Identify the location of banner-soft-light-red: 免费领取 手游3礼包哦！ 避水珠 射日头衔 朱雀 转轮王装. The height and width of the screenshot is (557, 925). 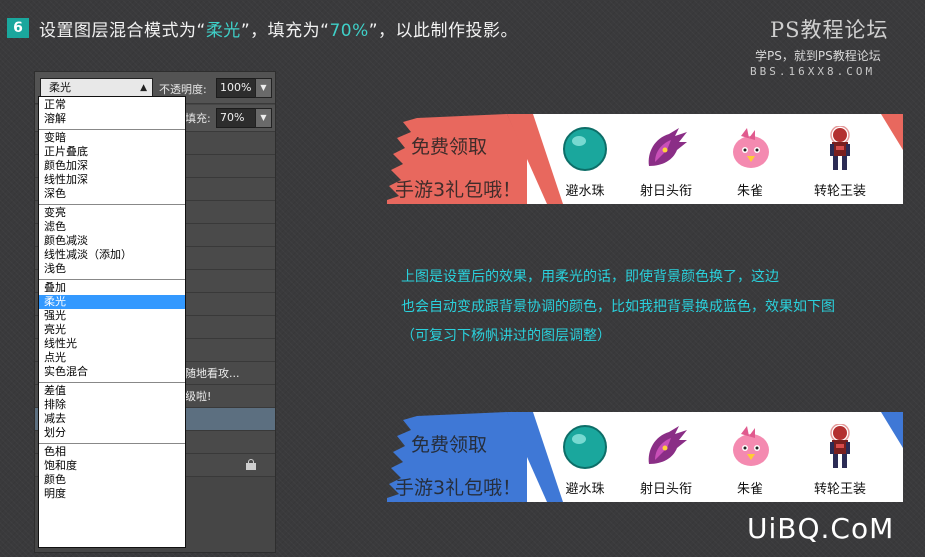
(645, 159).